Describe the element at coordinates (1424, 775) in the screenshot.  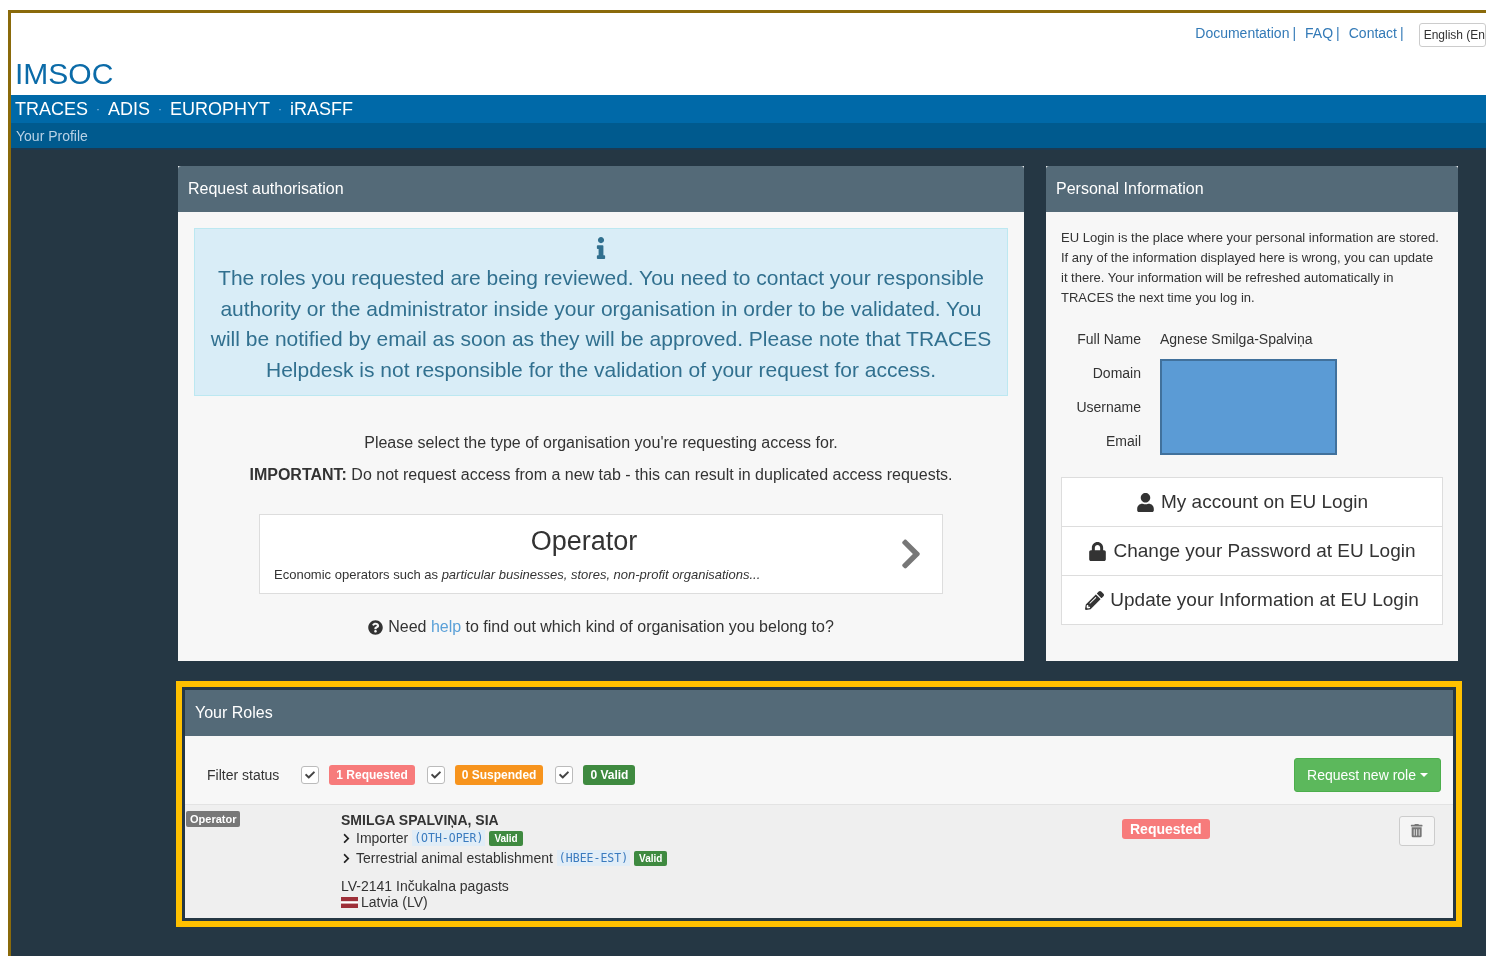
I see `caret-icon` at that location.